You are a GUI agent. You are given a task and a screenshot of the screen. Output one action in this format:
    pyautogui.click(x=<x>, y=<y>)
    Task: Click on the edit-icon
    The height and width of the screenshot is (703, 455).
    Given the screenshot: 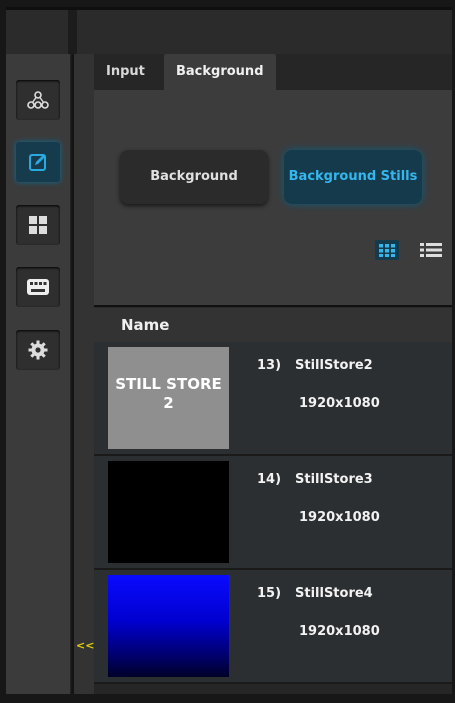 What is the action you would take?
    pyautogui.click(x=37, y=162)
    